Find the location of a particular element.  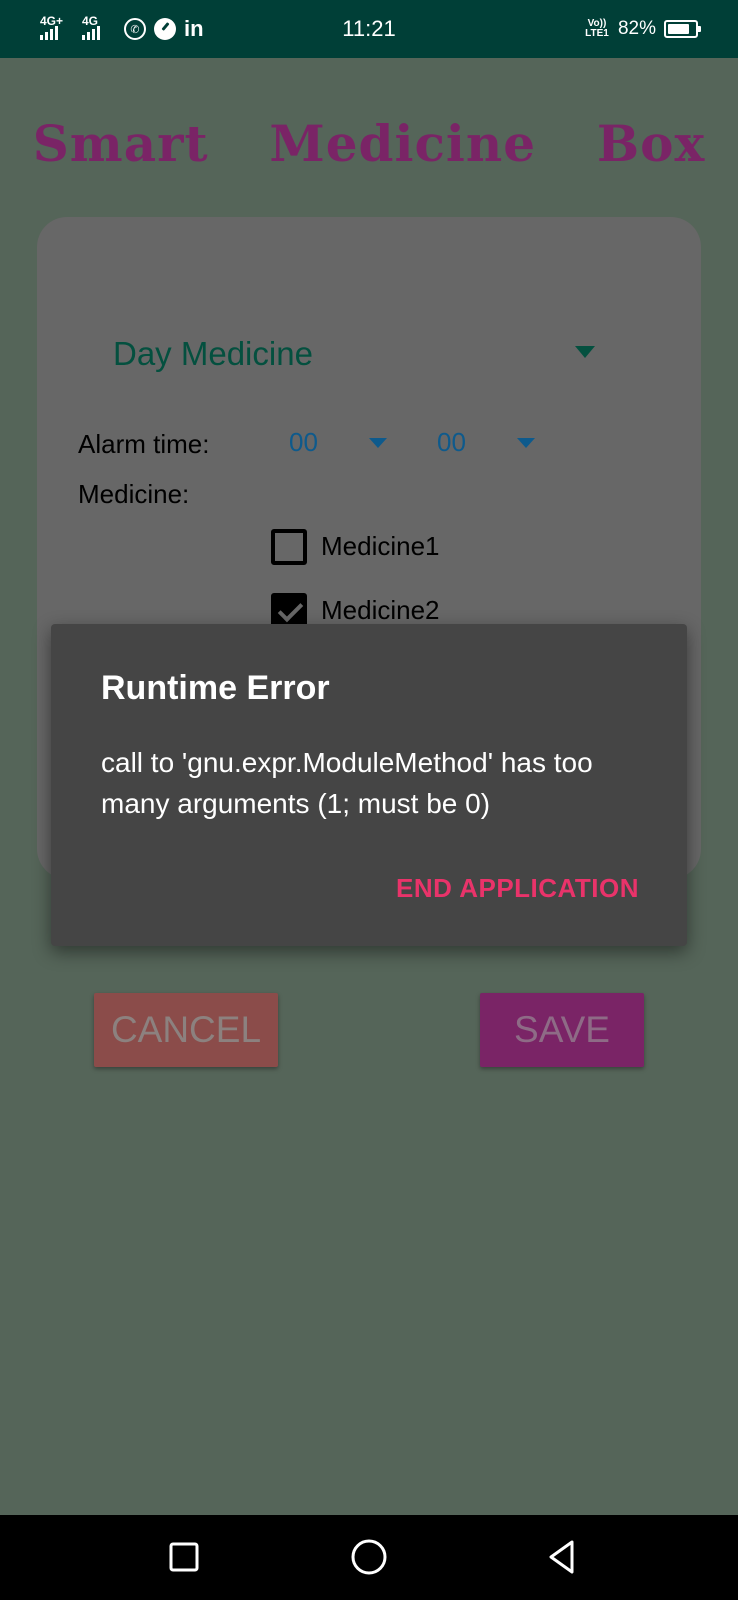

hour-dropdown: 00 is located at coordinates (321, 442).